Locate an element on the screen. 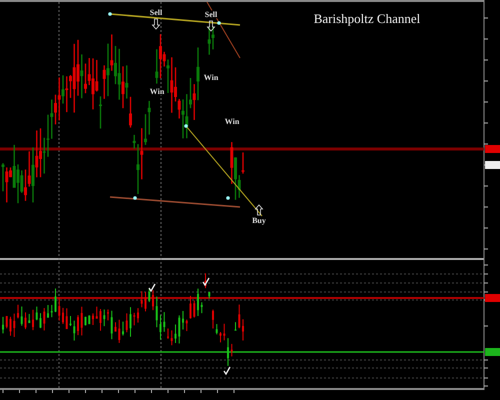 The width and height of the screenshot is (500, 400). up-arrow-icon is located at coordinates (259, 210).